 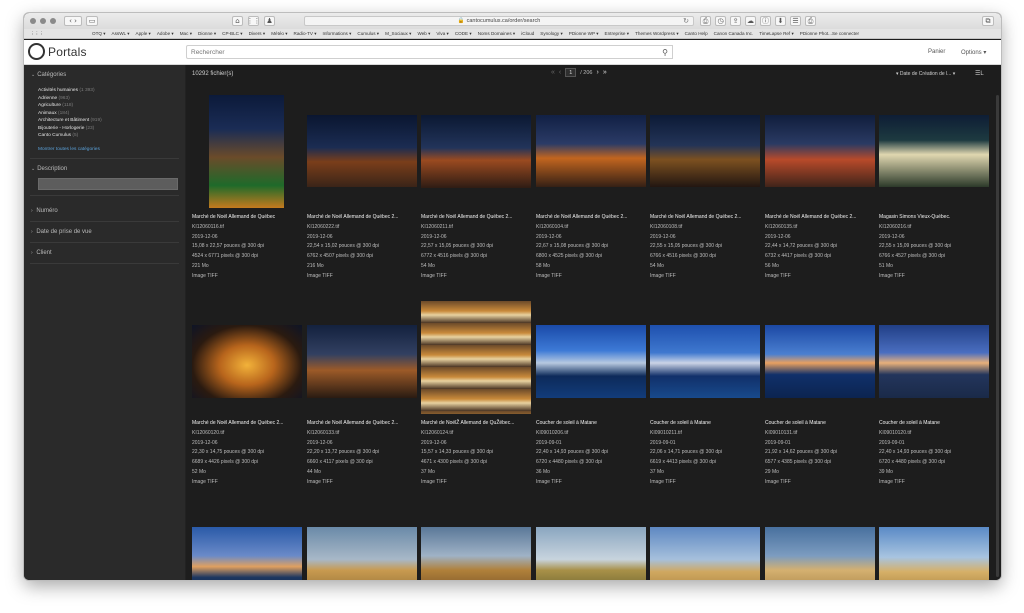 I want to click on minimize-window-icon, so click(x=43, y=21).